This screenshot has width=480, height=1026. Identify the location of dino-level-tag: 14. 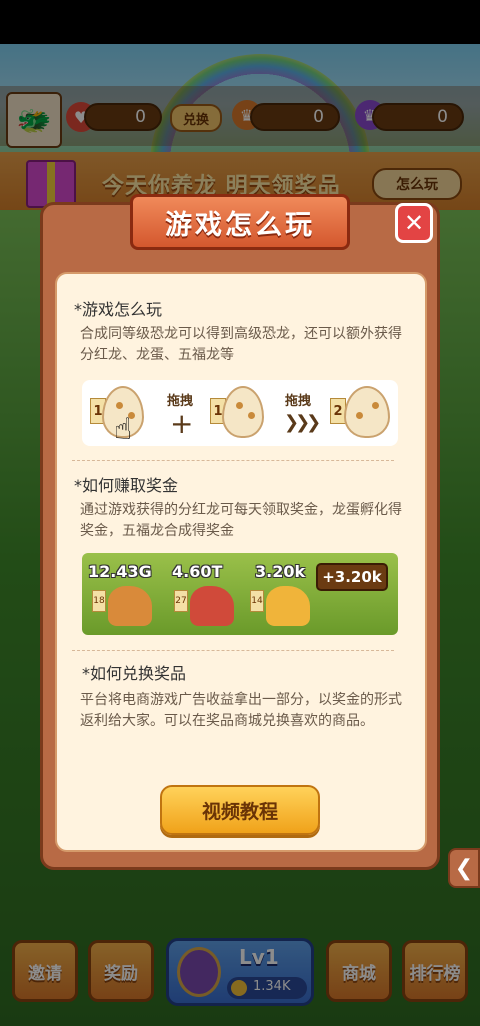
(257, 601).